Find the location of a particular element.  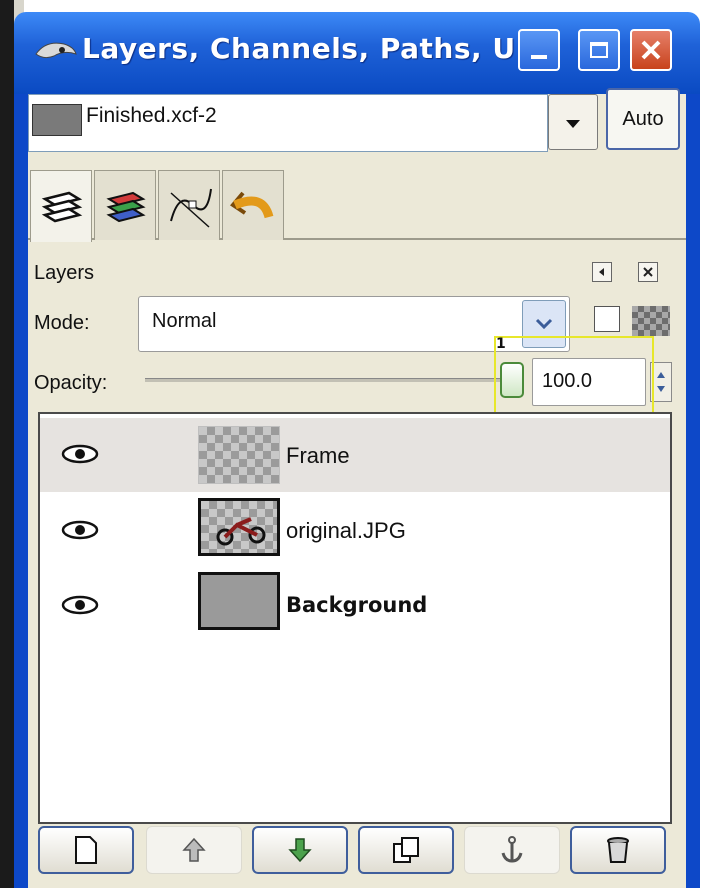

new-layer-icon is located at coordinates (86, 850).